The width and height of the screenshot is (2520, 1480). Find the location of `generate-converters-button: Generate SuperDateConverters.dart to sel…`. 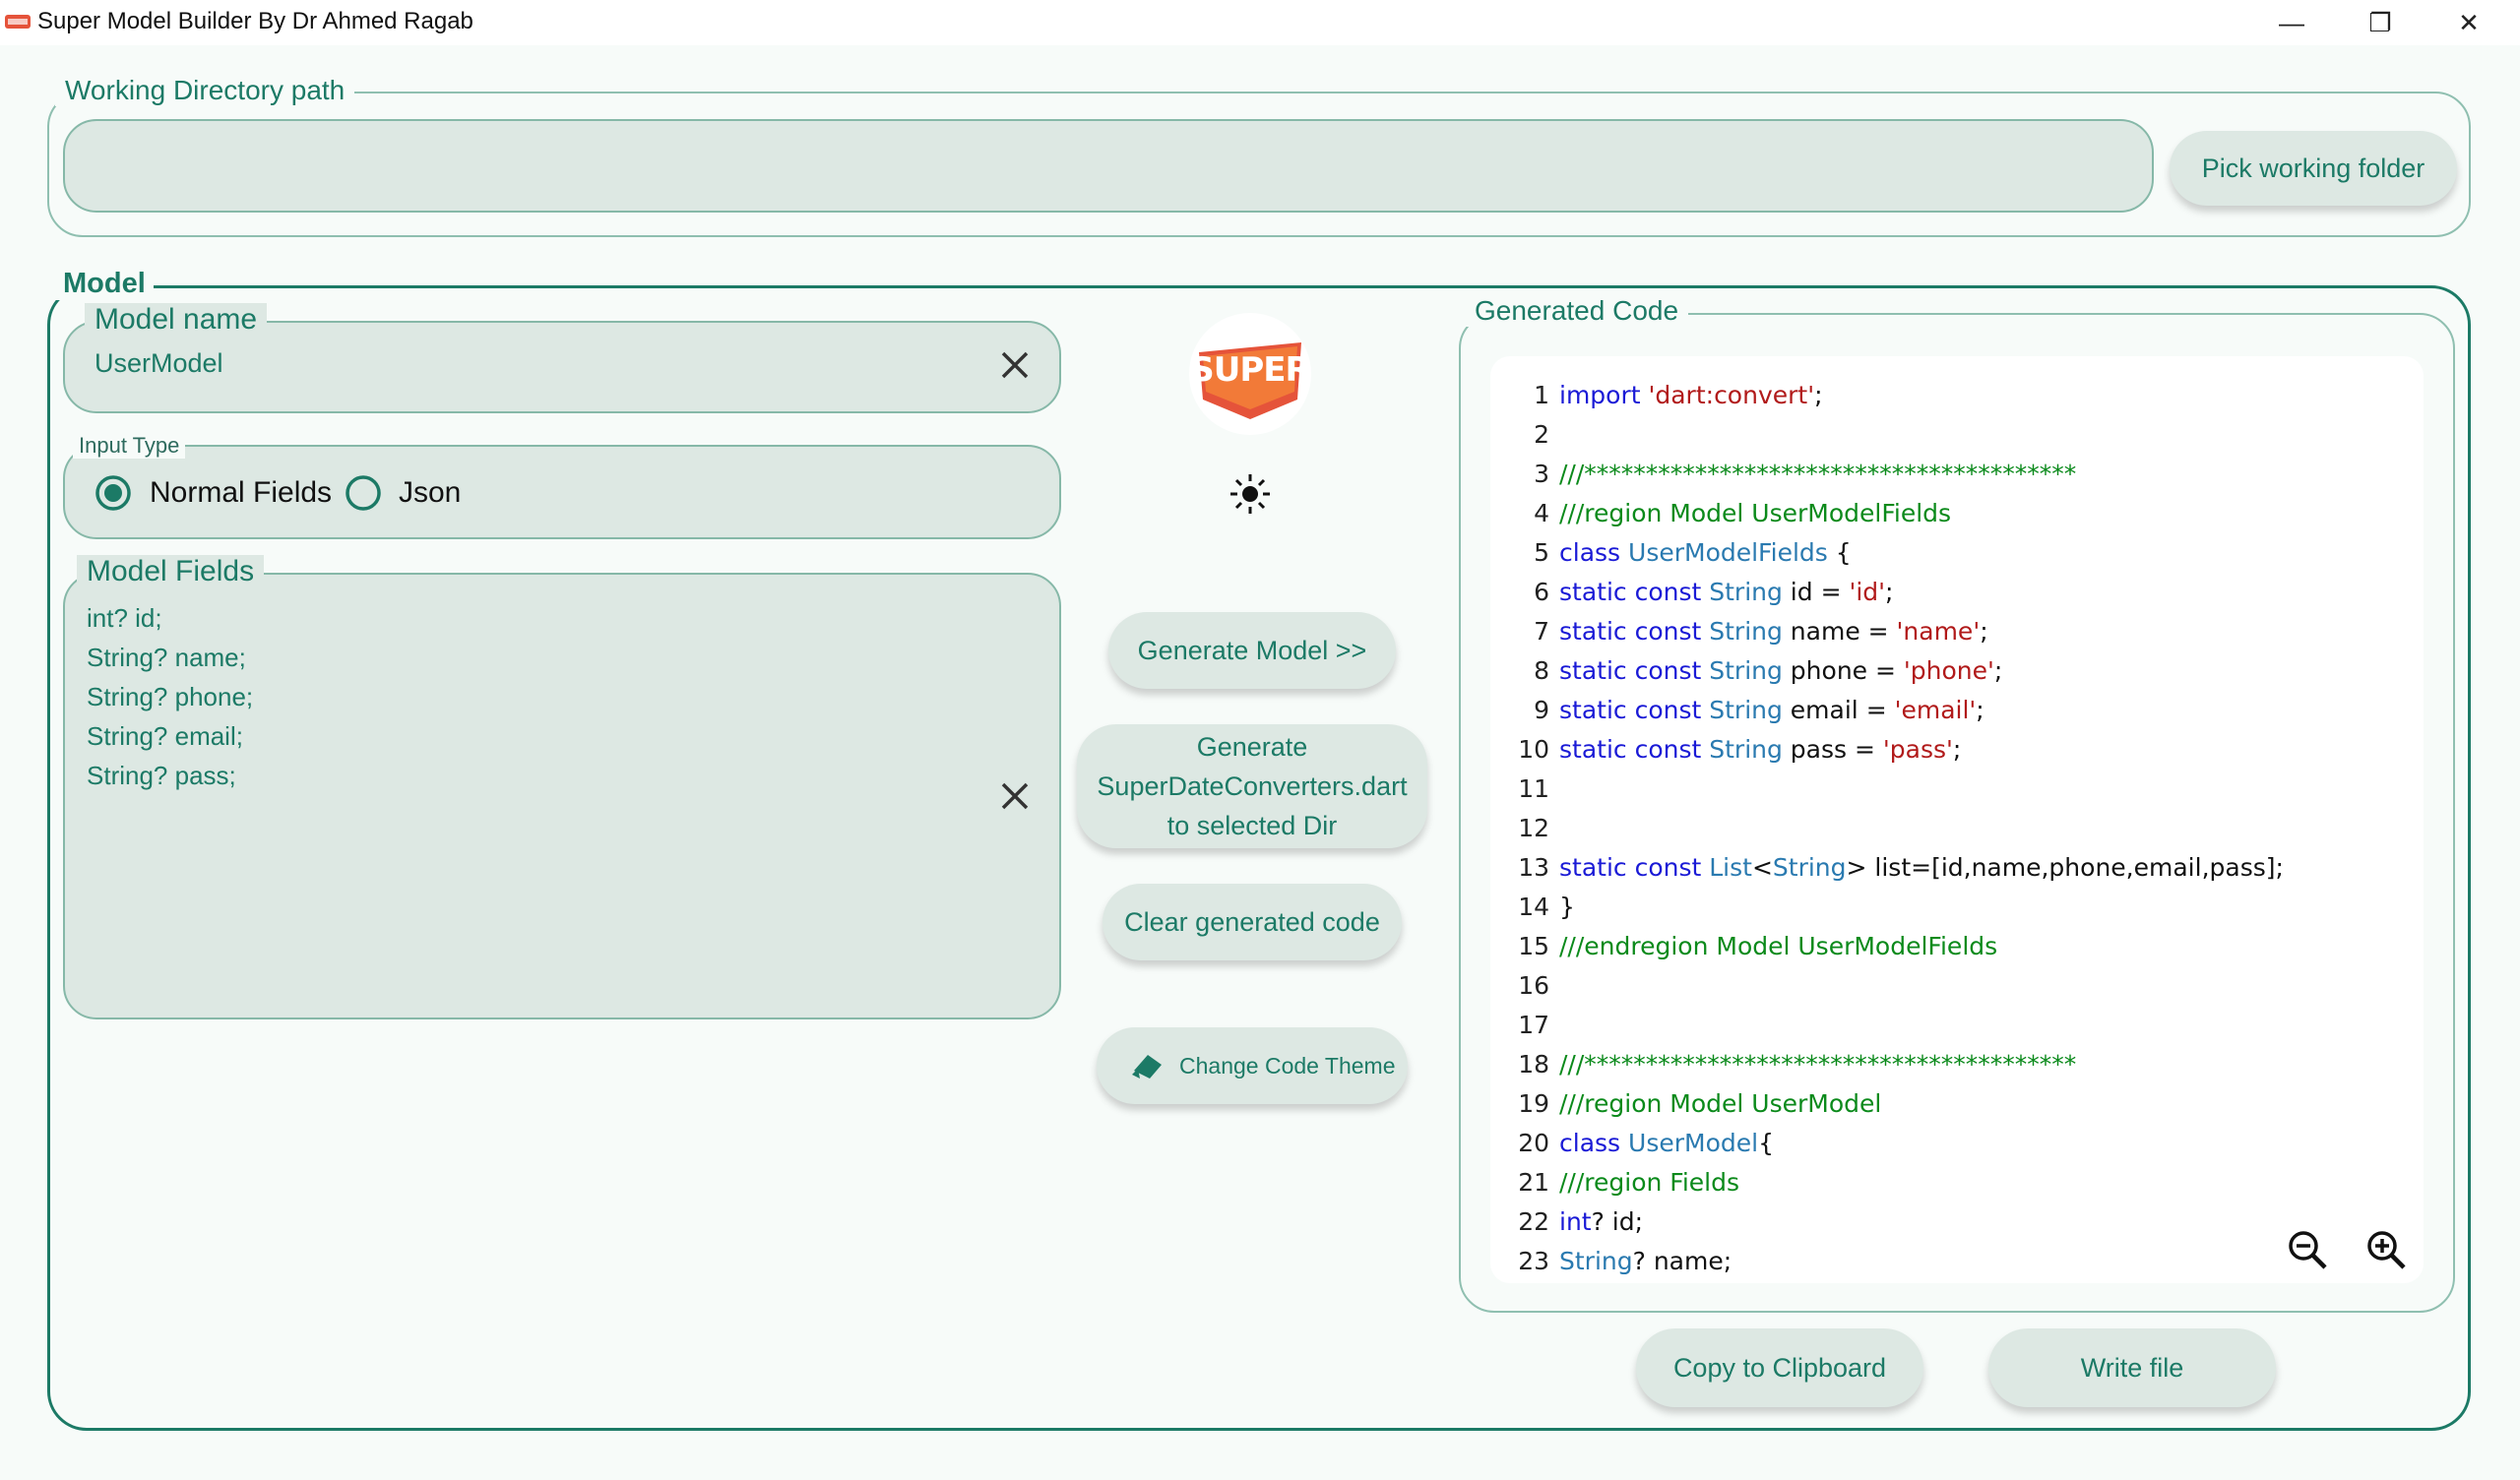

generate-converters-button: Generate SuperDateConverters.dart to sel… is located at coordinates (1252, 786).